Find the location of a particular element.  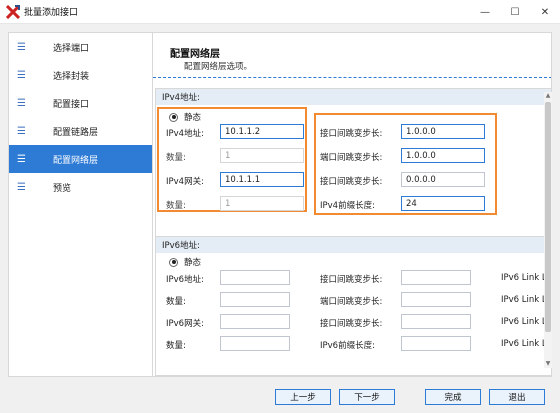

content-scrollbar: ▲ ▼ is located at coordinates (548, 230).